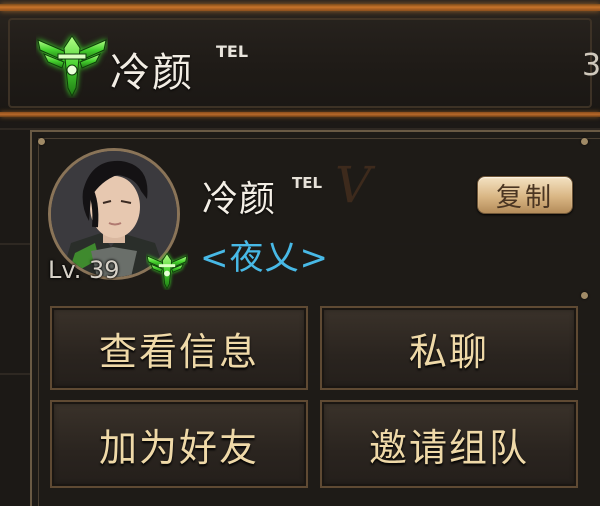 The image size is (600, 506). I want to click on faint-v-mark: V, so click(353, 185).